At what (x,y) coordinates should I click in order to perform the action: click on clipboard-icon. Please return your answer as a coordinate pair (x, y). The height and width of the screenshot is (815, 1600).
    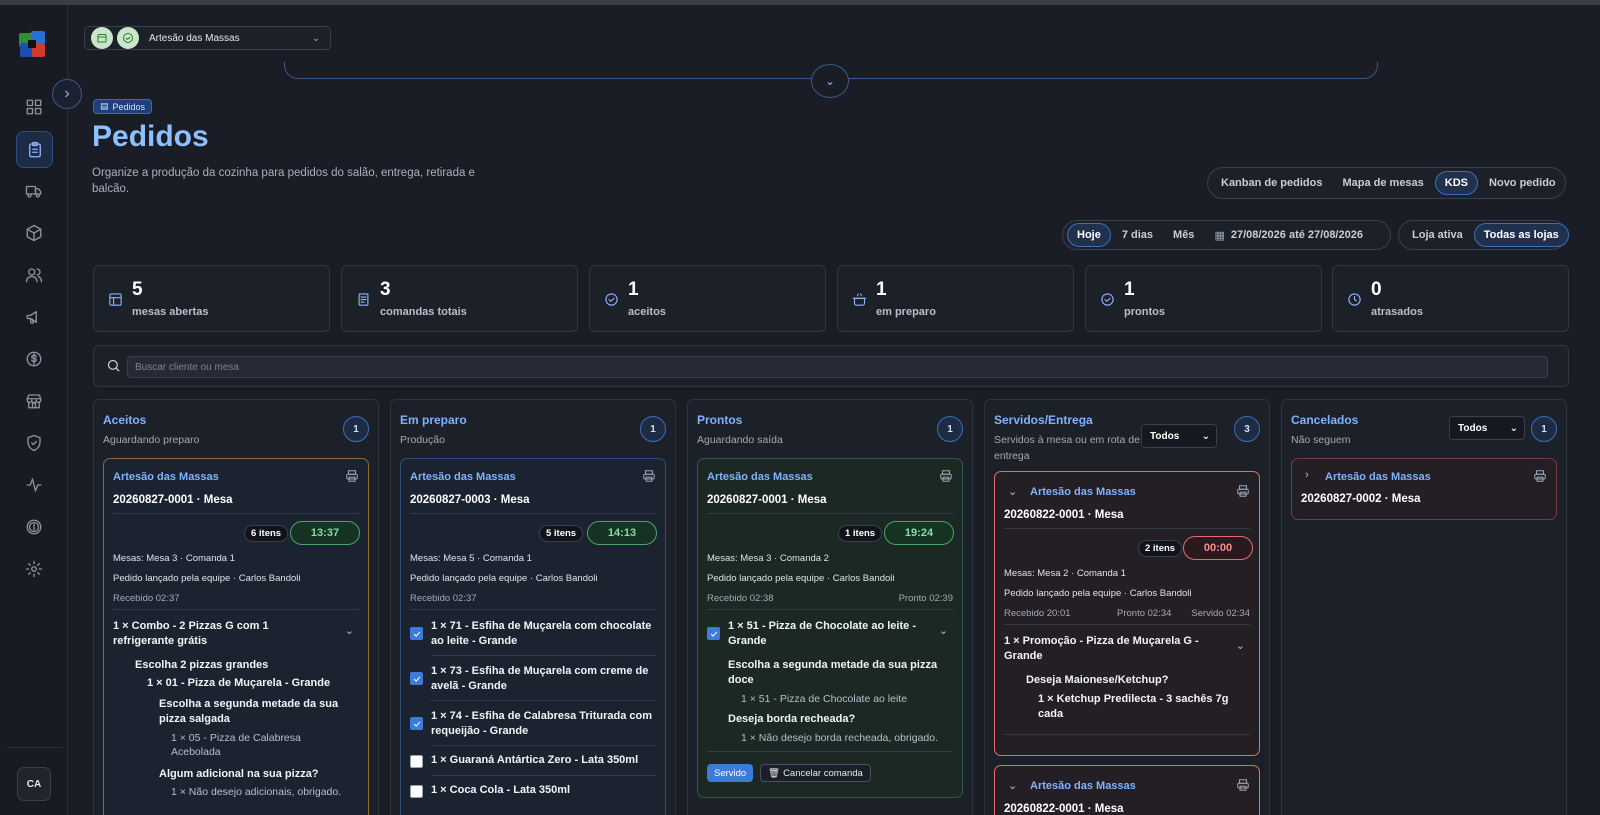
    Looking at the image, I should click on (34, 149).